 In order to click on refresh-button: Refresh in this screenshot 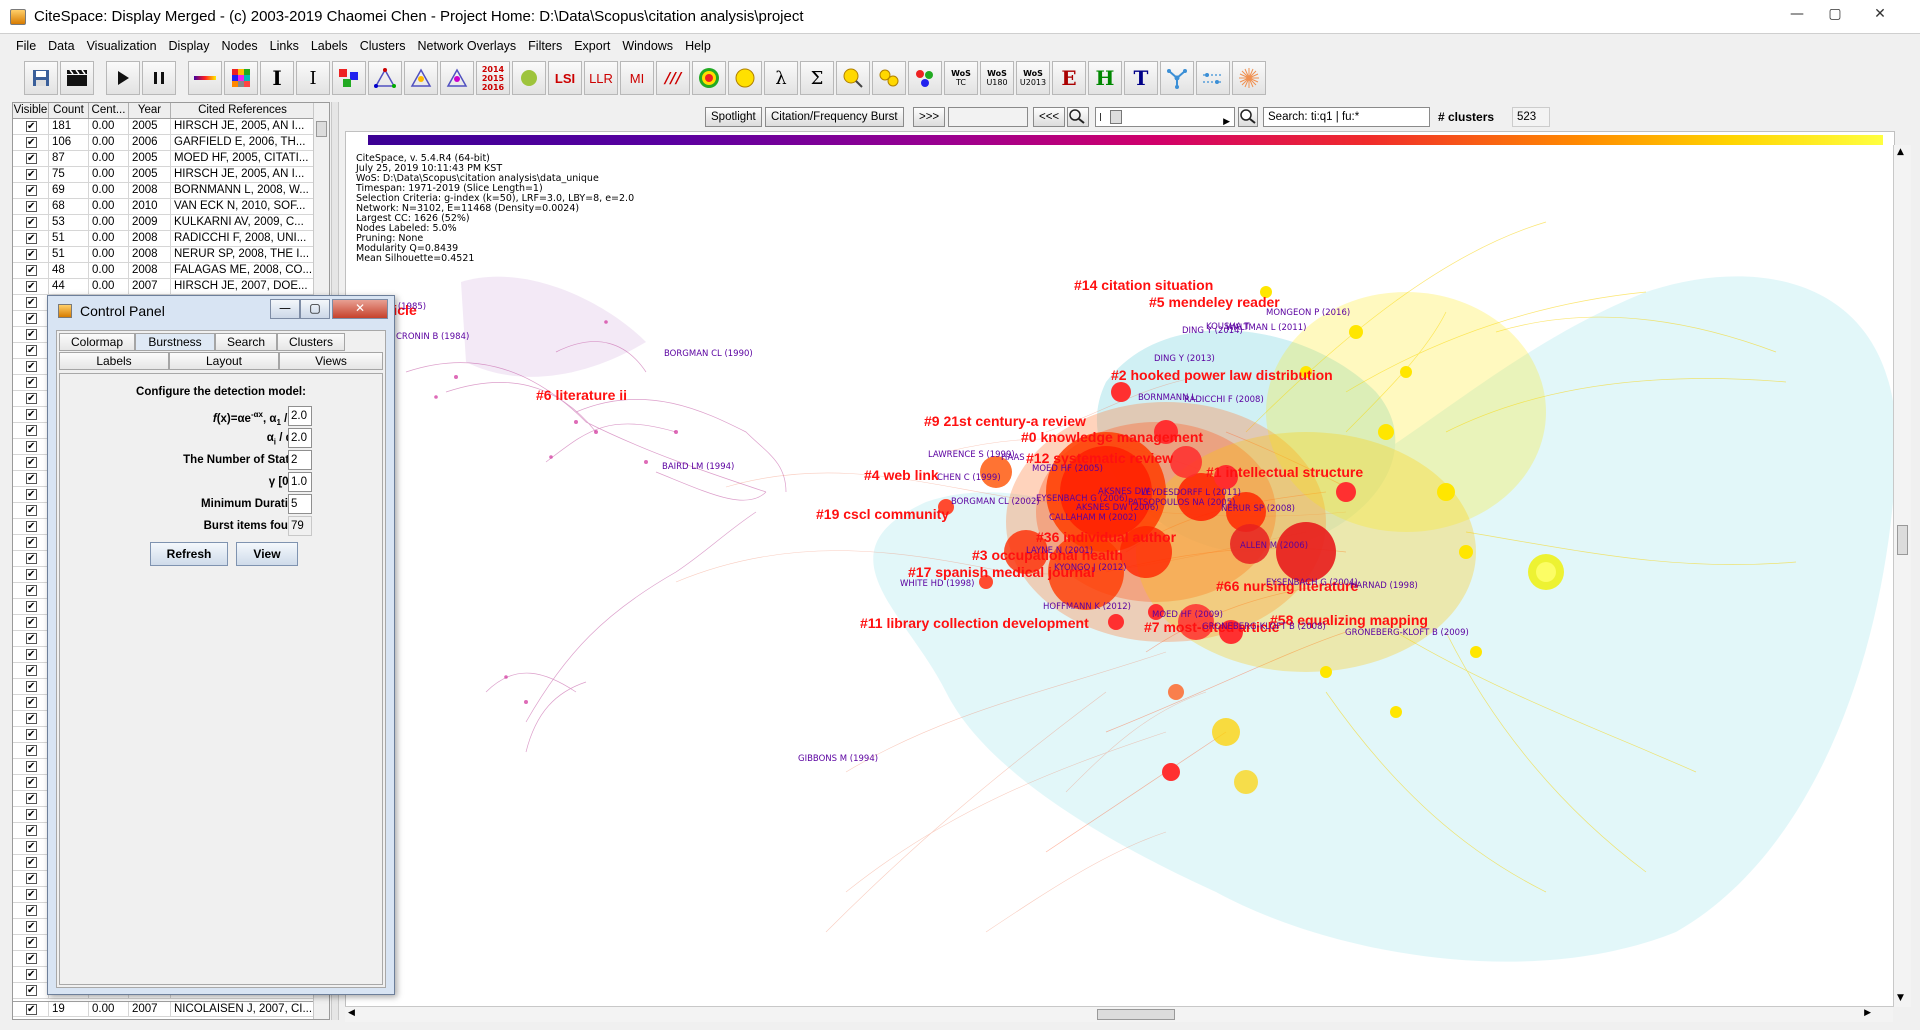, I will do `click(189, 554)`.